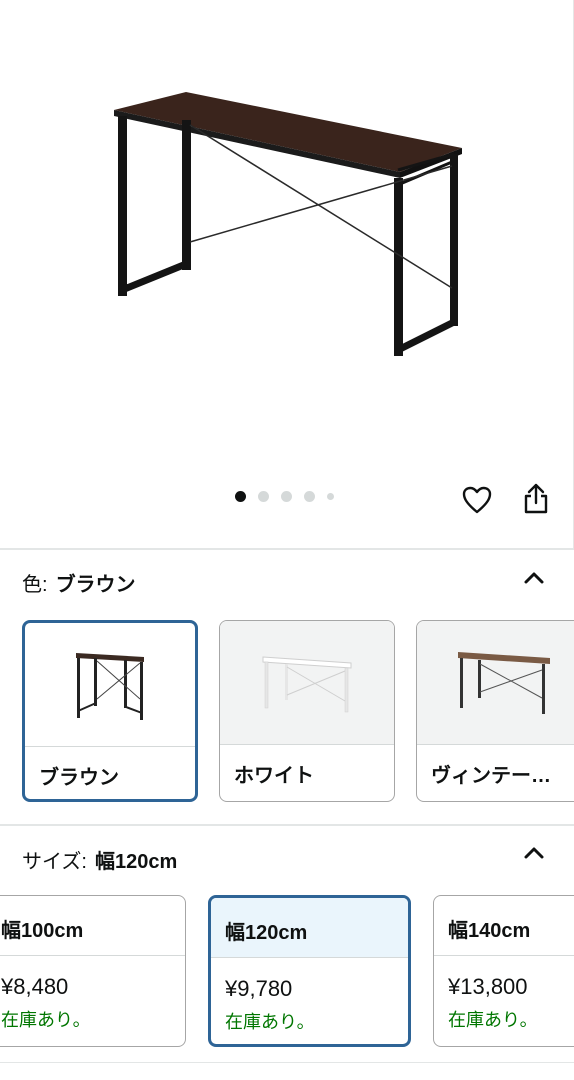 This screenshot has width=574, height=1080. What do you see at coordinates (309, 971) in the screenshot?
I see `size-option-120: 幅120cm ¥9,780 在庫あり。` at bounding box center [309, 971].